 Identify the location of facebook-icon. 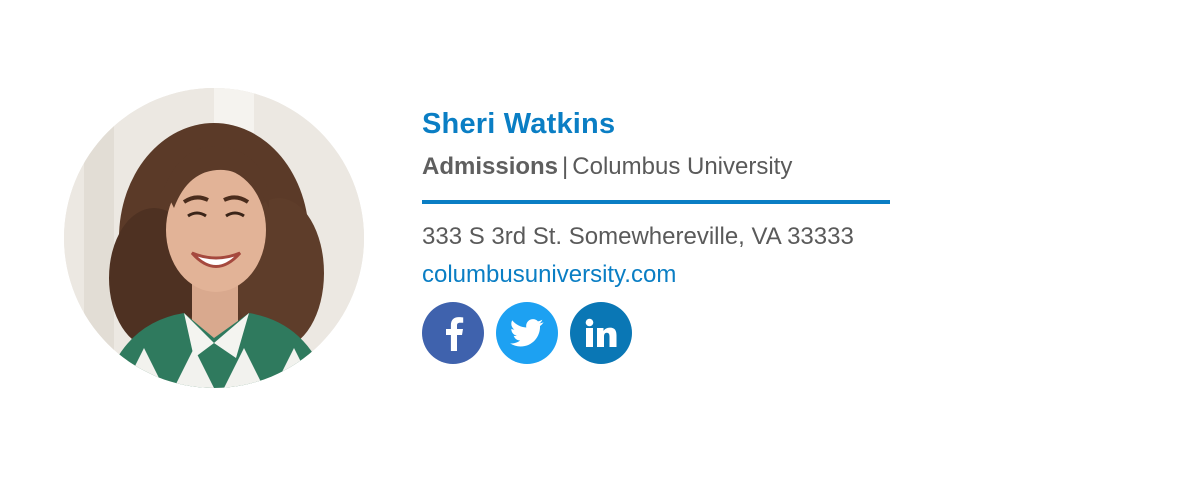
(455, 334).